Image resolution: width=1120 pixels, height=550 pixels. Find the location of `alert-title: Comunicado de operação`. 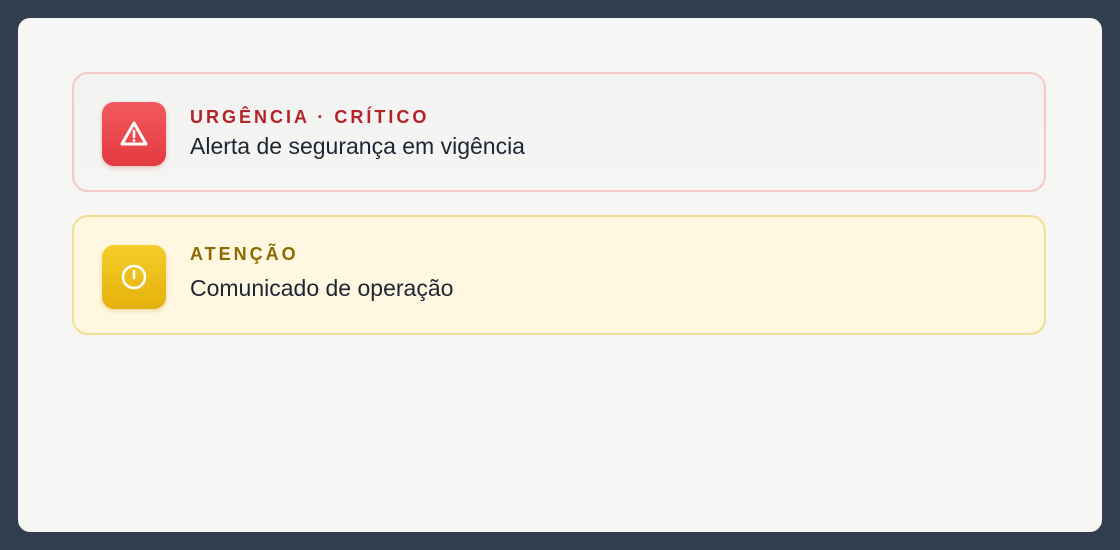

alert-title: Comunicado de operação is located at coordinates (322, 288).